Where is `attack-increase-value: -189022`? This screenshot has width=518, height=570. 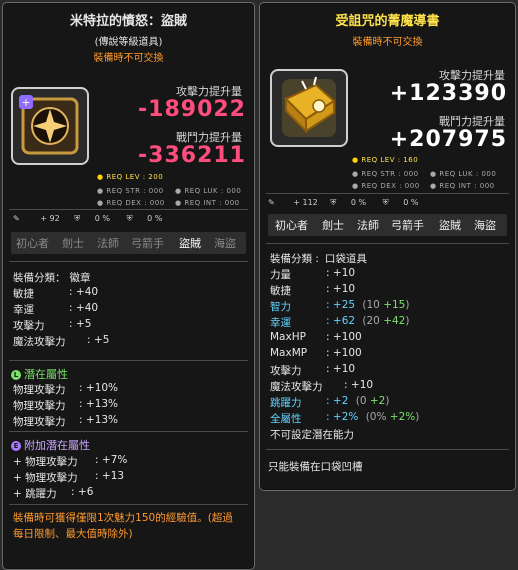
attack-increase-value: -189022 is located at coordinates (192, 109).